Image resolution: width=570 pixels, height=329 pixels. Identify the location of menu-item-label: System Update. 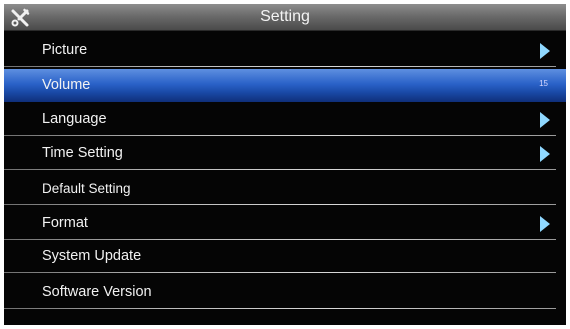
(92, 256).